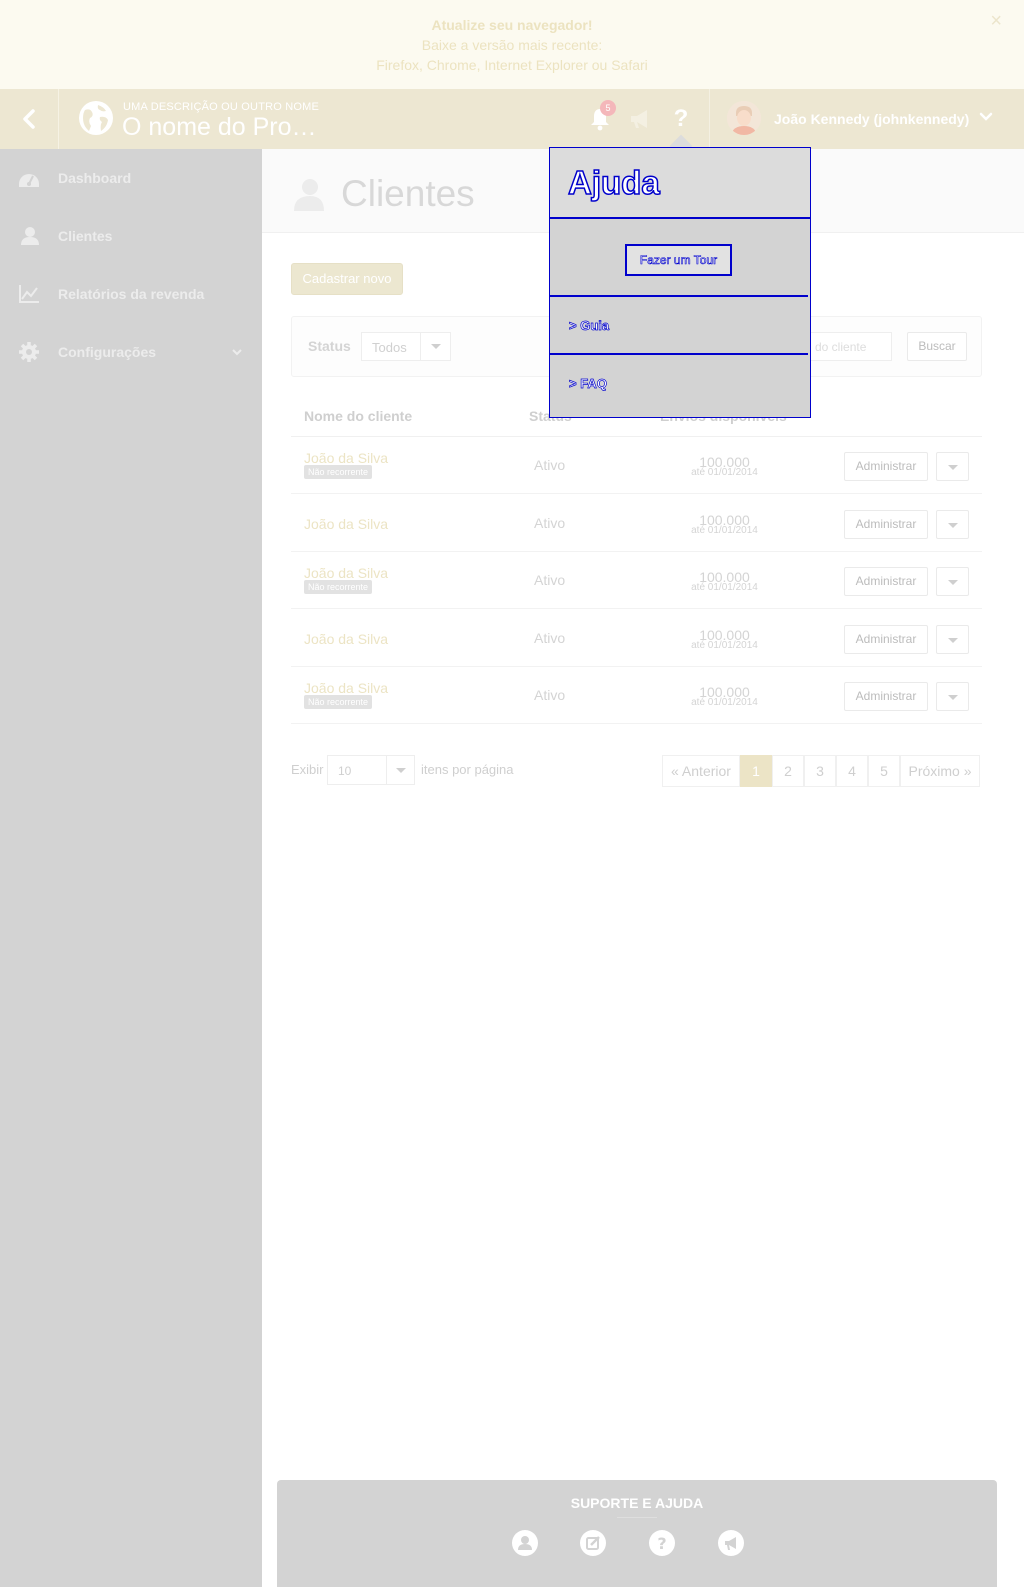 The width and height of the screenshot is (1024, 1587). I want to click on popover-header: Ajuda, so click(680, 183).